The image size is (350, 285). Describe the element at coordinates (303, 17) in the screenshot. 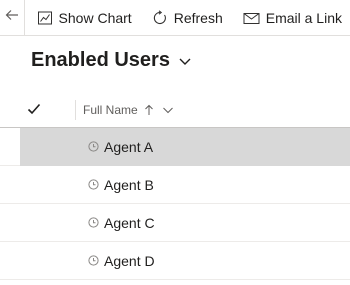

I see `email-link-label: Email a Link` at that location.